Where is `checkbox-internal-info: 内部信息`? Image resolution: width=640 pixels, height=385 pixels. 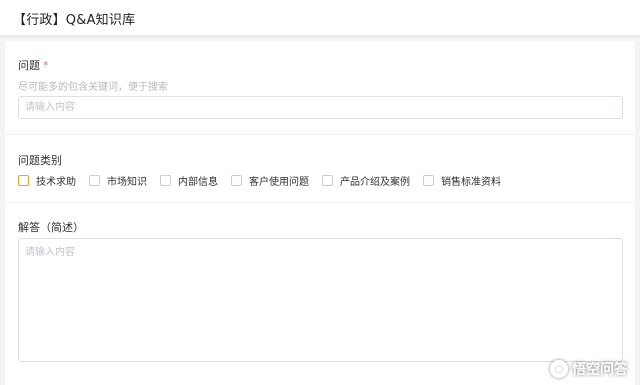
checkbox-internal-info: 内部信息 is located at coordinates (189, 180).